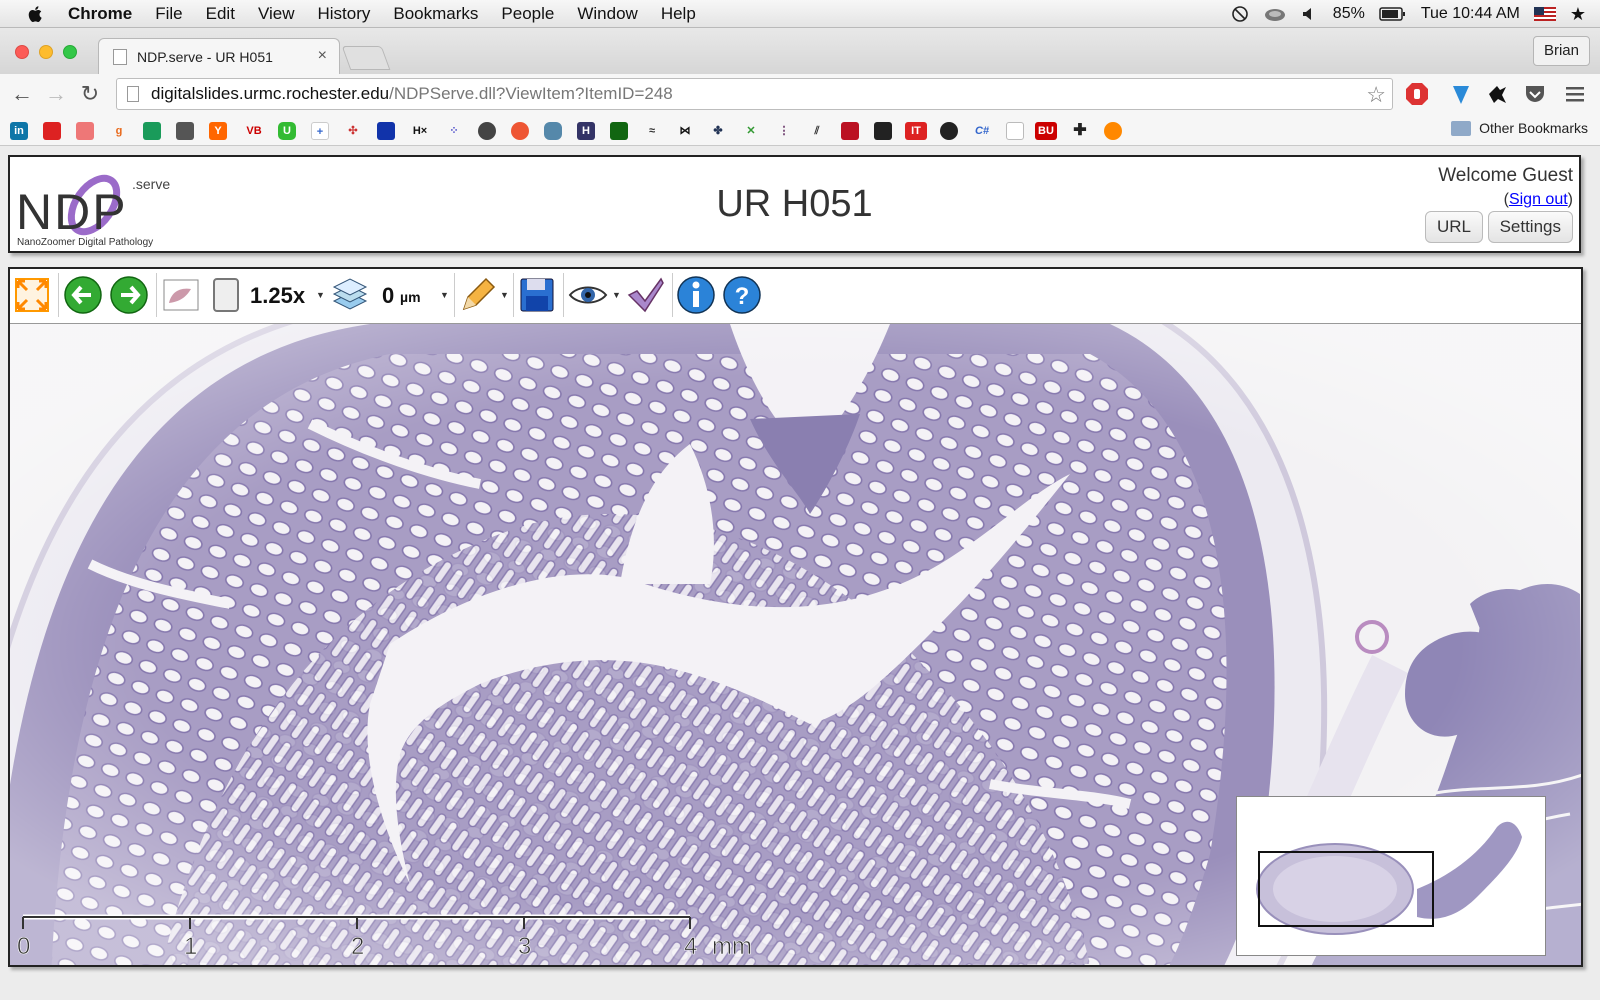 The image size is (1600, 1000). What do you see at coordinates (487, 131) in the screenshot?
I see `bookmark-circle-icon` at bounding box center [487, 131].